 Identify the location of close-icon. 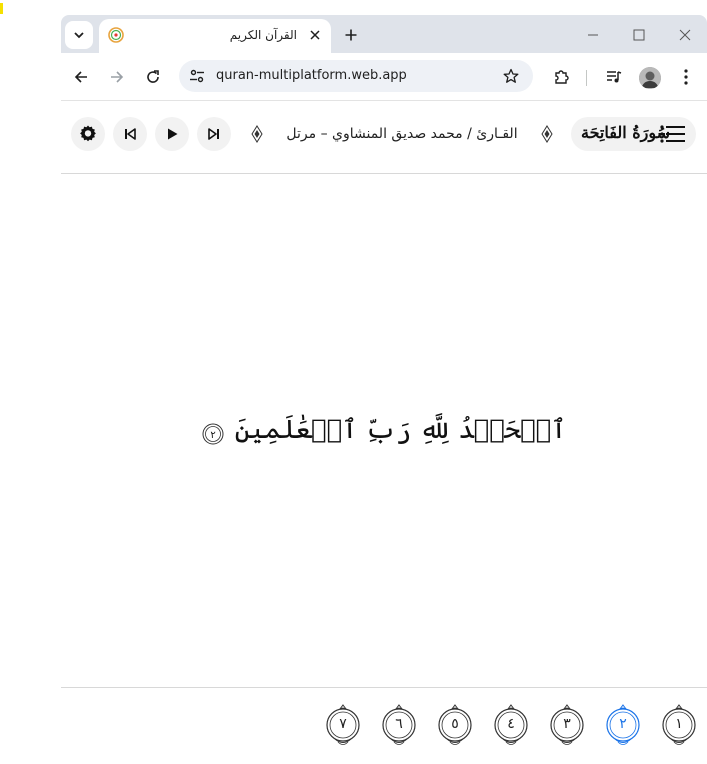
(315, 35).